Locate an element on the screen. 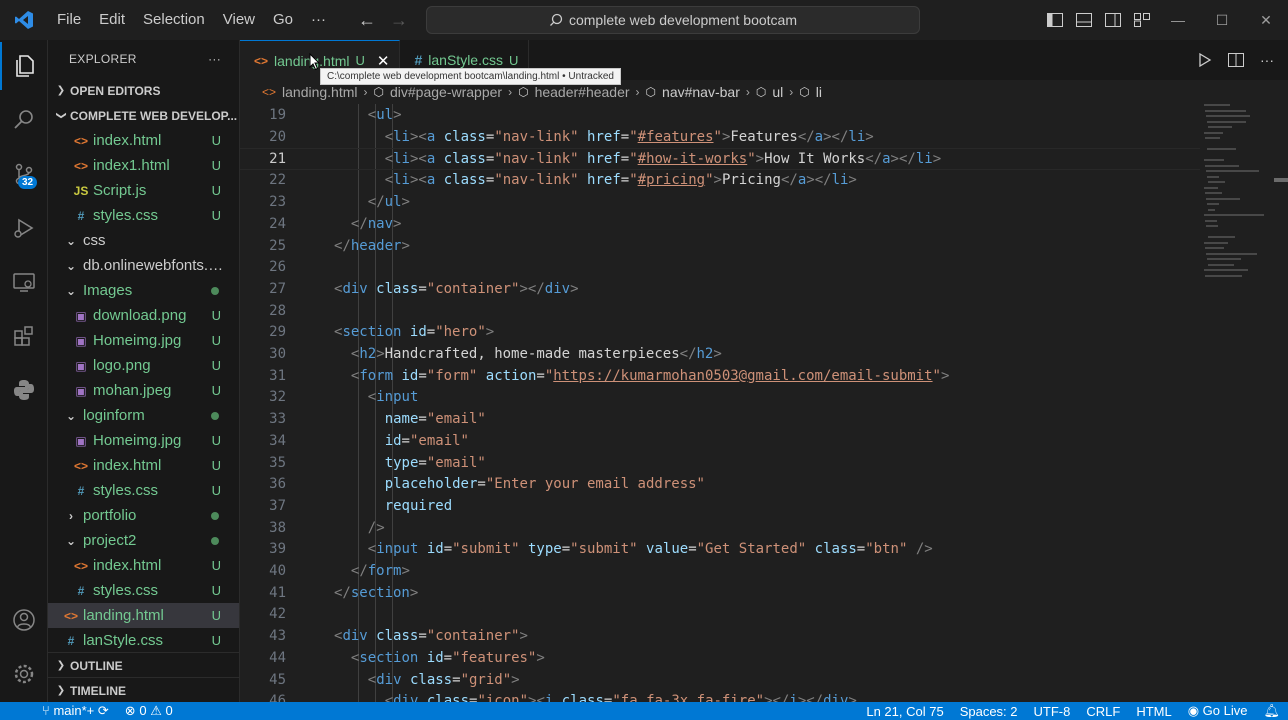 The height and width of the screenshot is (720, 1288). code-line: 19 <ul> is located at coordinates (720, 116).